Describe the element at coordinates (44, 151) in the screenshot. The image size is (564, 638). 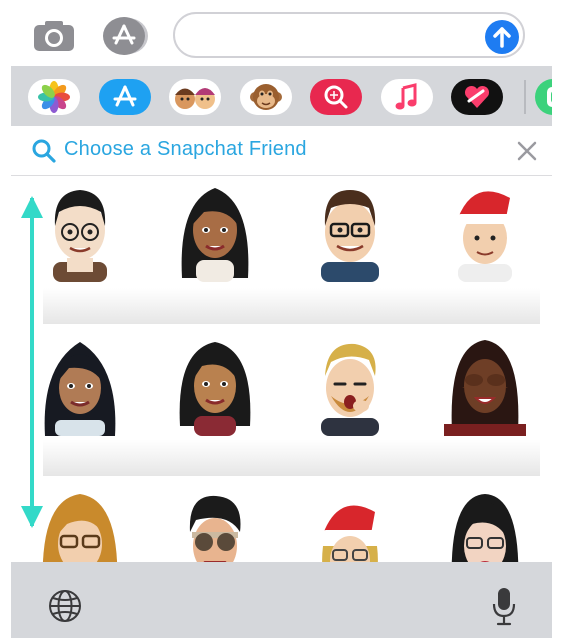
I see `search-icon` at that location.